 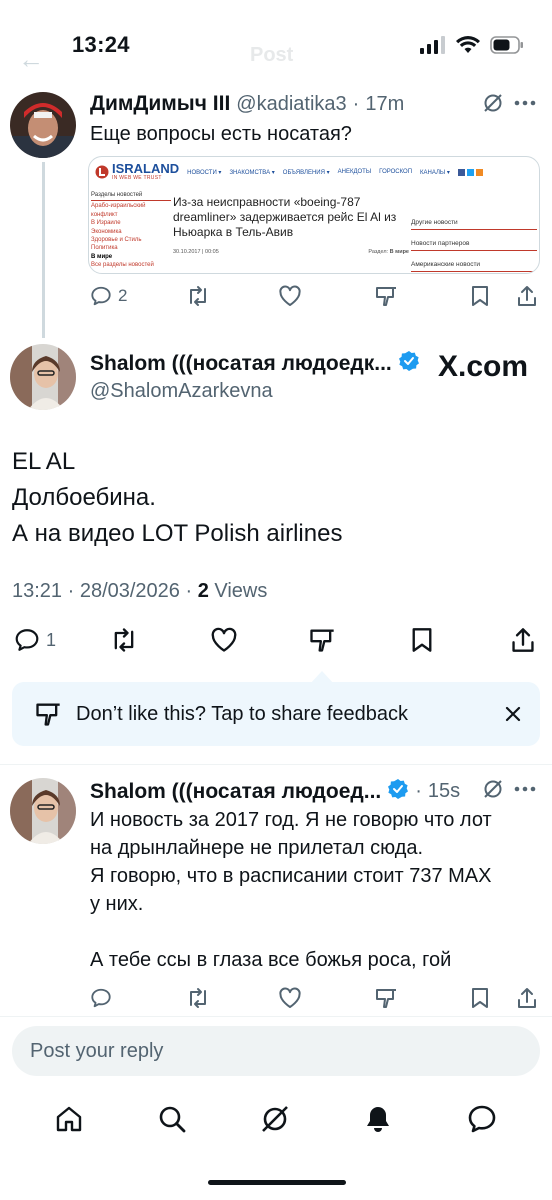 What do you see at coordinates (513, 714) in the screenshot?
I see `close-icon` at bounding box center [513, 714].